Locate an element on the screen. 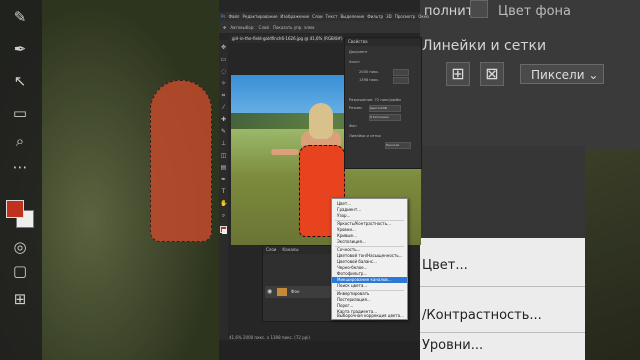 Image resolution: width=640 pixels, height=360 pixels. left-toolbar: ✎ ✒ ↖ ▭ ⌕ ⋯ ◎ ▢ ⊞ is located at coordinates (21, 180).